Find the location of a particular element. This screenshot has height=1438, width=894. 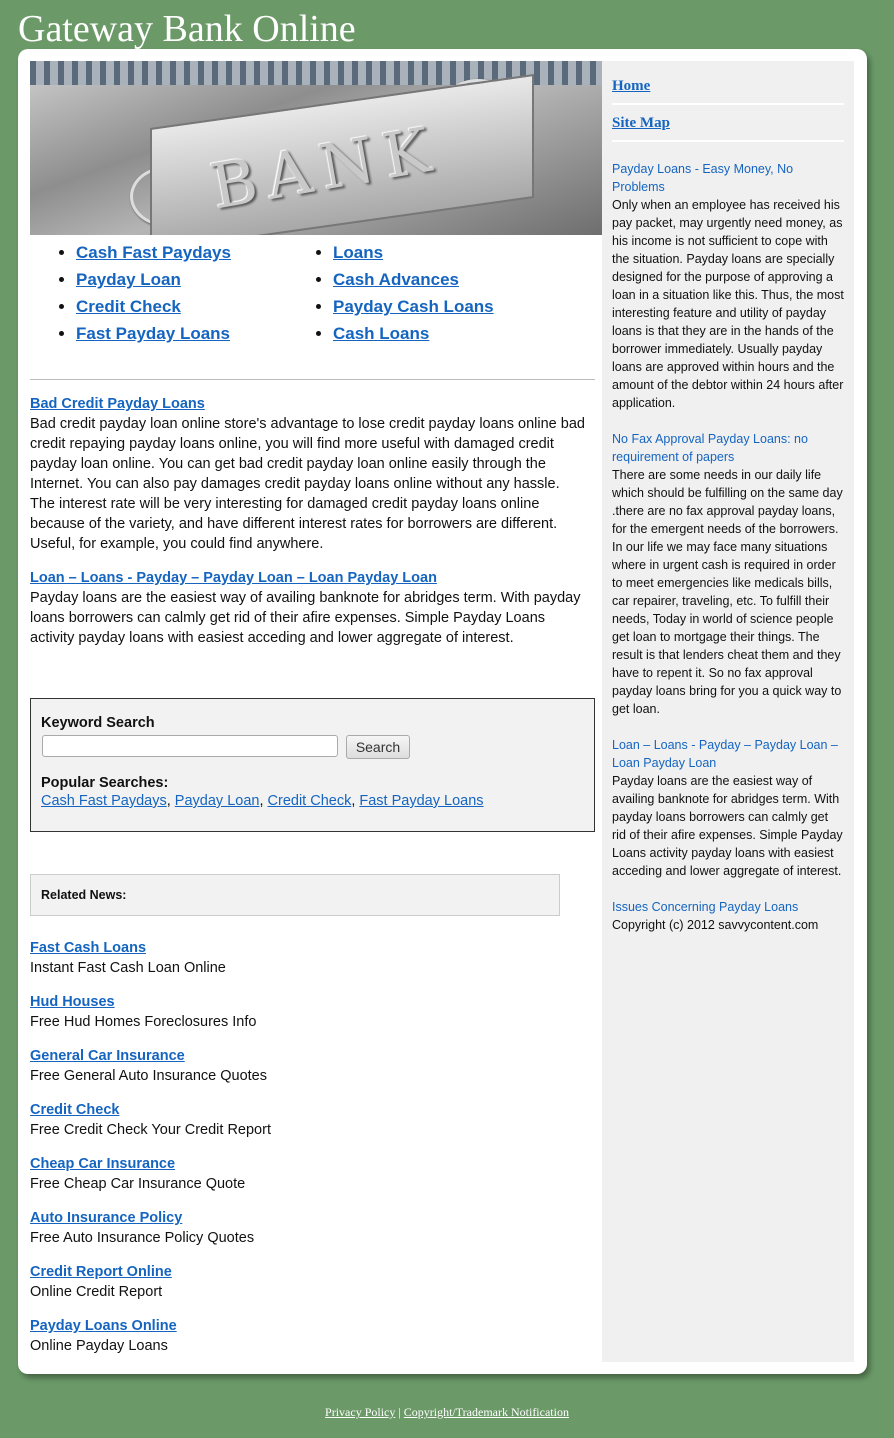

link-cash-loans: Cash Loans is located at coordinates (381, 333).